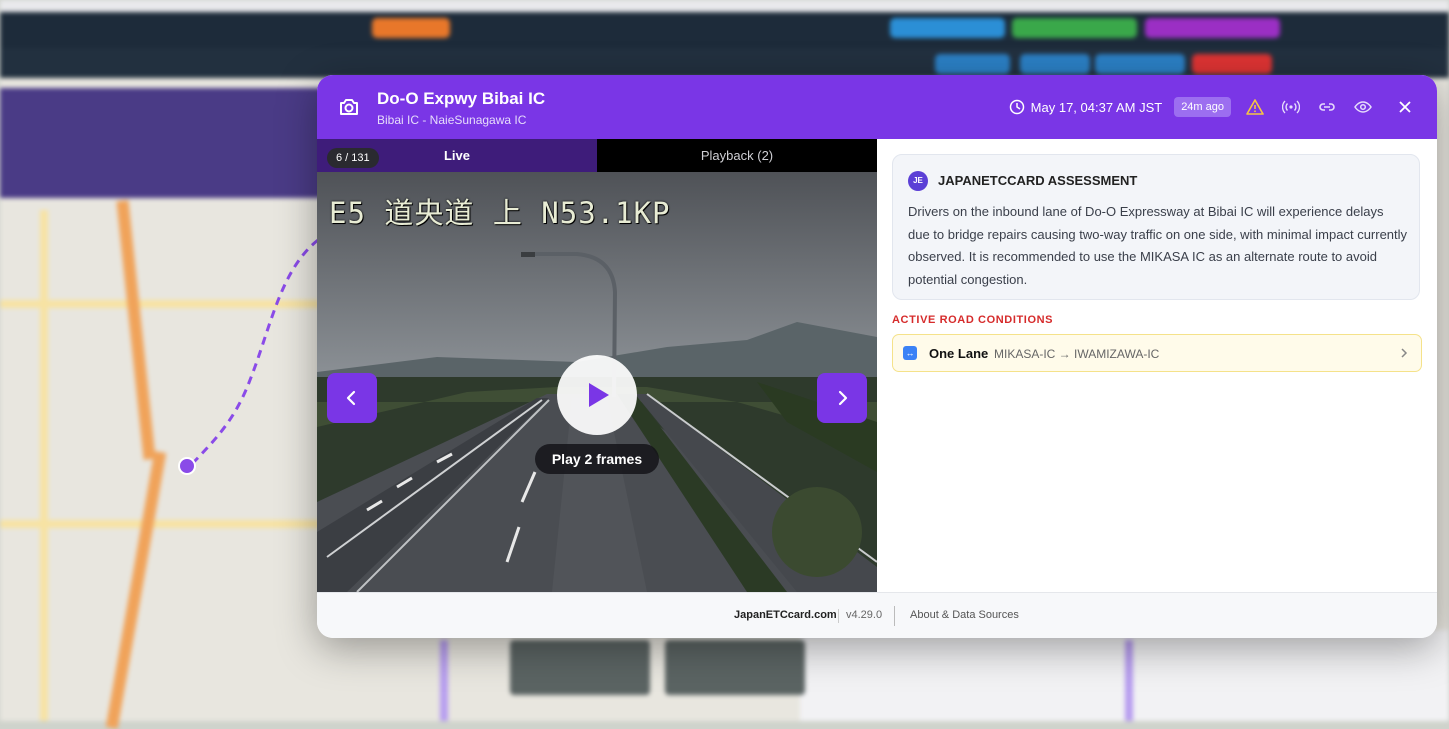 The image size is (1449, 729). I want to click on footer-brand: JapanETCcard.com, so click(785, 615).